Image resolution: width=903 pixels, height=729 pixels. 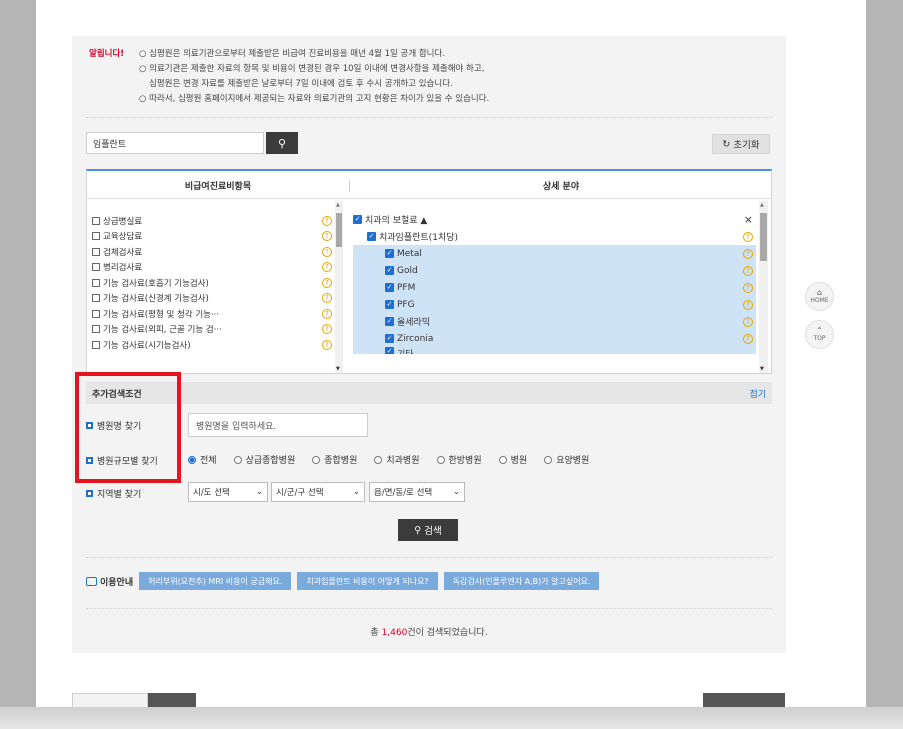 I want to click on radio-option: 한방병원, so click(x=459, y=459).